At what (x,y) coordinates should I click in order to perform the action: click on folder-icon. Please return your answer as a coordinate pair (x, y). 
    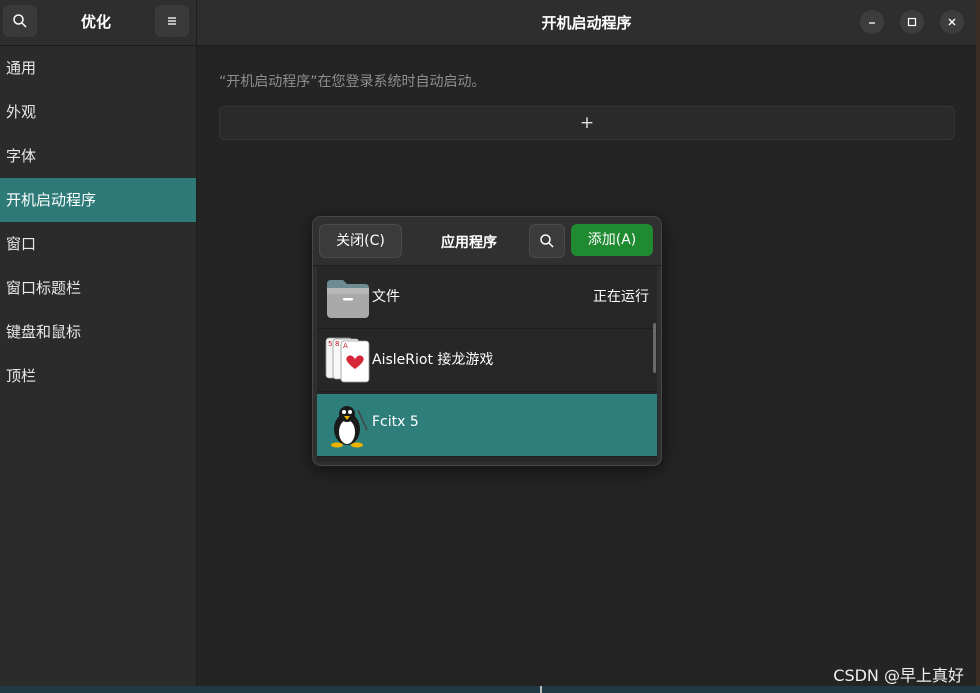
    Looking at the image, I should click on (348, 299).